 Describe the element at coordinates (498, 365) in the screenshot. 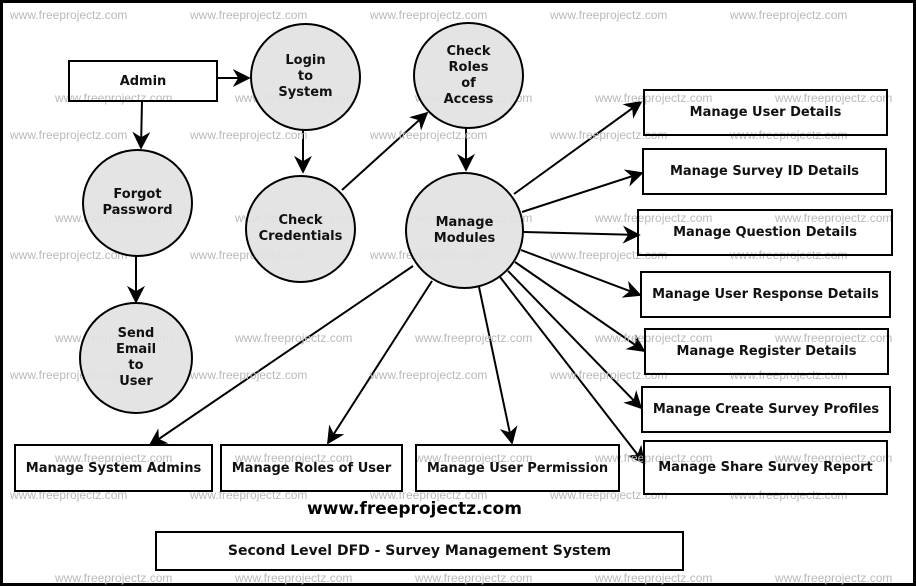

I see `flow-modules-user-permission` at that location.